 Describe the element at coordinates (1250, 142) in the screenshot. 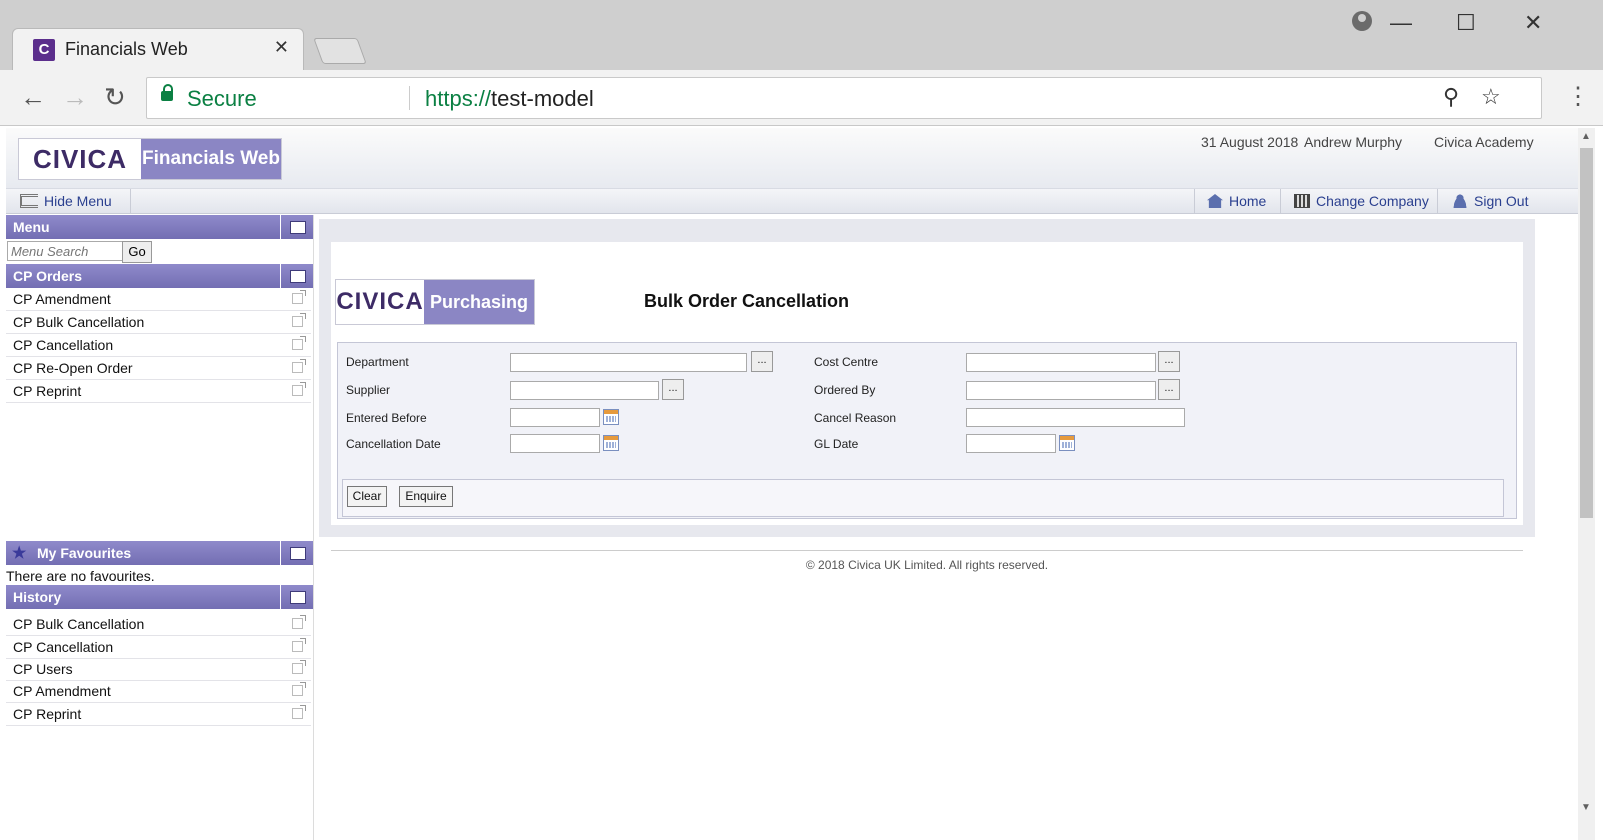

I see `header-date: 31 August 2018` at that location.